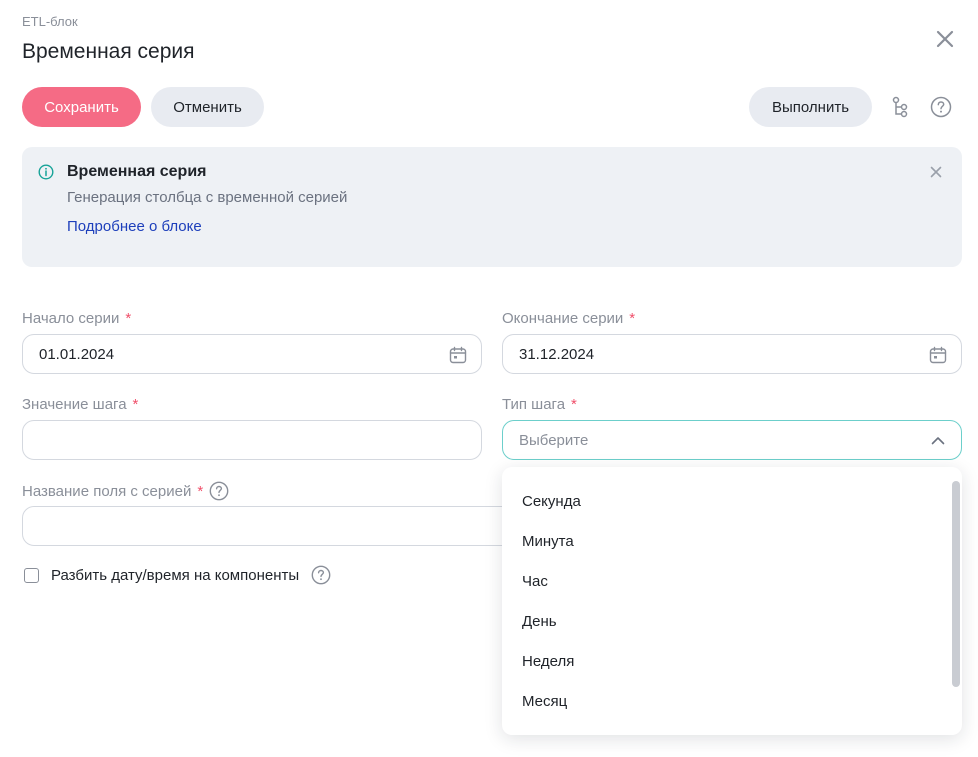 The height and width of the screenshot is (757, 978). Describe the element at coordinates (936, 172) in the screenshot. I see `close-banner-icon` at that location.